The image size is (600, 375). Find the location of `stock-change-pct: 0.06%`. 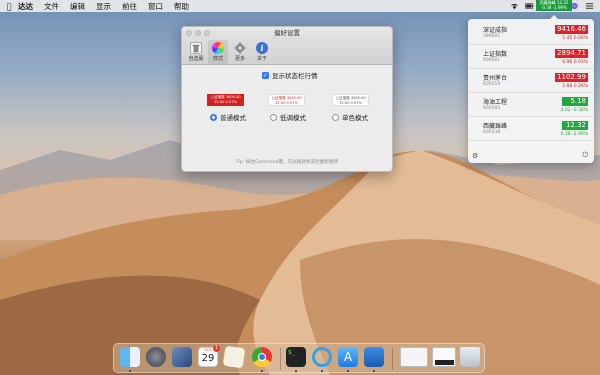

stock-change-pct: 0.06% is located at coordinates (580, 38).